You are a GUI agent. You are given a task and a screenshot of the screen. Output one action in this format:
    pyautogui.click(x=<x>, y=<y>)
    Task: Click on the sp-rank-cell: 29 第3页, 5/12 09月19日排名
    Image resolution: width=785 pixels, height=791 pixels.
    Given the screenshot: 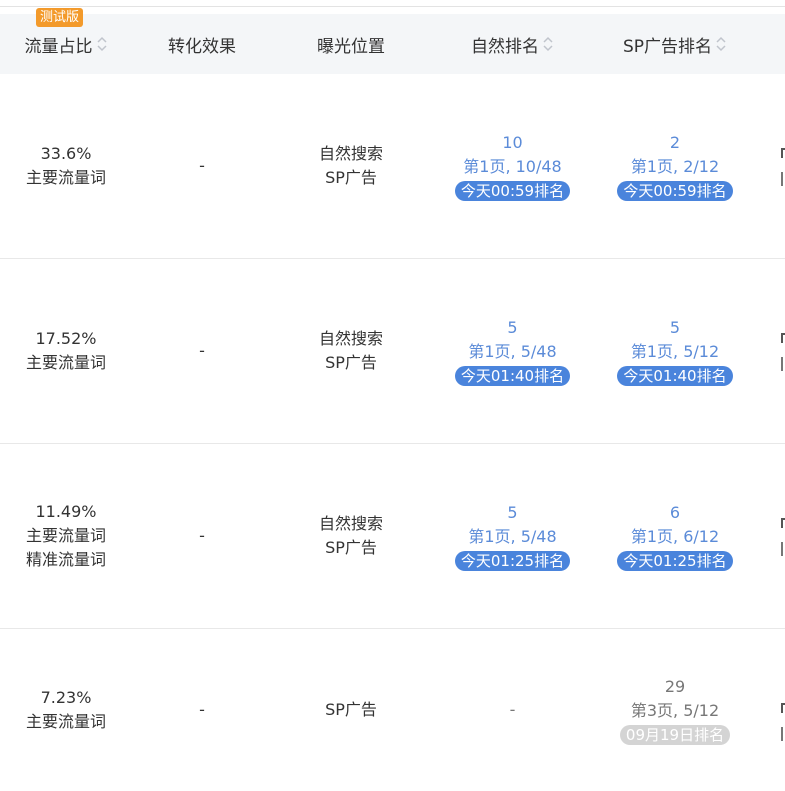 What is the action you would take?
    pyautogui.click(x=675, y=710)
    